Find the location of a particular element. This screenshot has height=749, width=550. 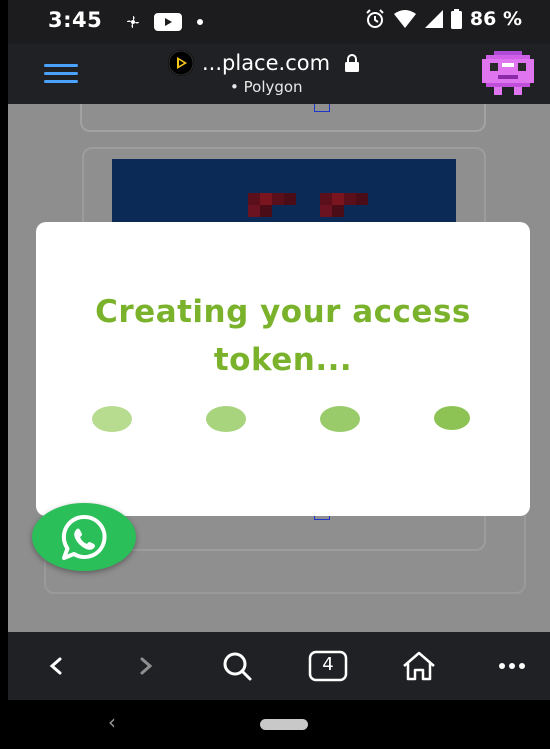

card-previous is located at coordinates (283, 118).